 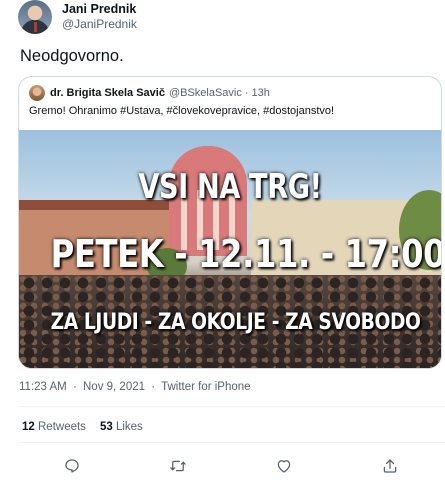 I want to click on media-date-line: PETEK - 12.11. - 17:00, so click(x=245, y=254).